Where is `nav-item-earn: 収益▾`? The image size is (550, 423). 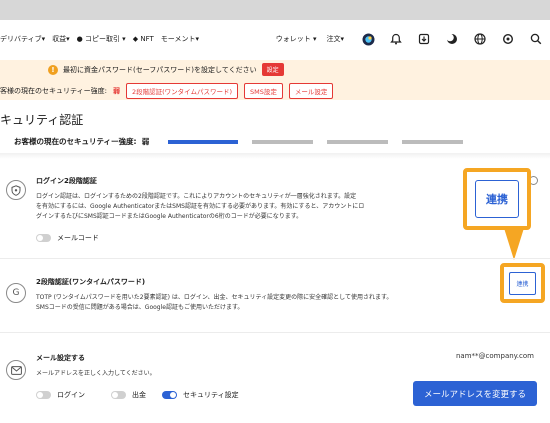 nav-item-earn: 収益▾ is located at coordinates (61, 39).